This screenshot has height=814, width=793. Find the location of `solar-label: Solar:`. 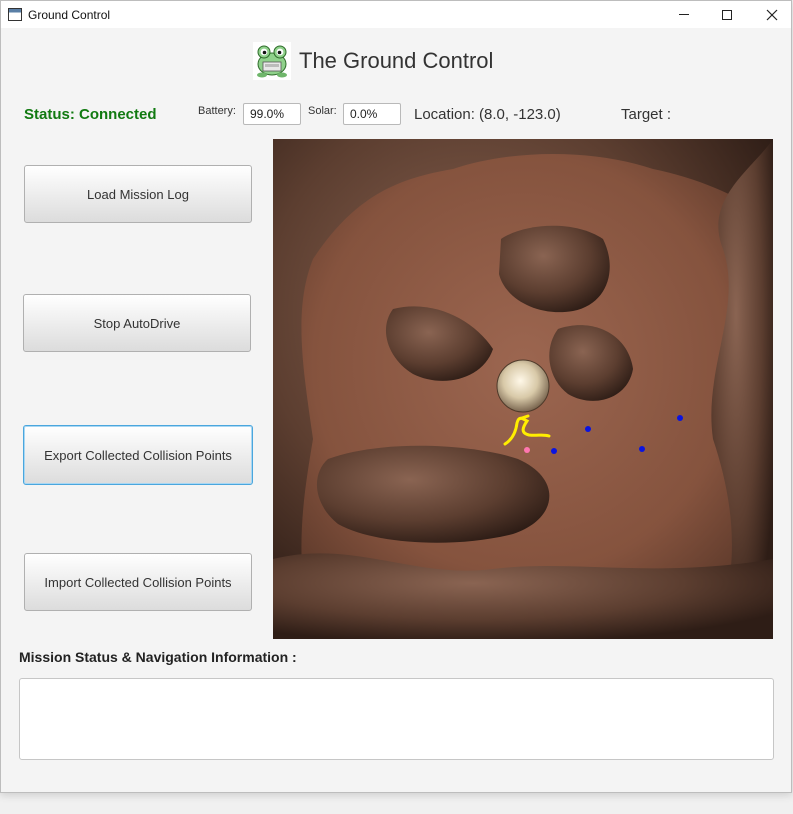

solar-label: Solar: is located at coordinates (322, 111).